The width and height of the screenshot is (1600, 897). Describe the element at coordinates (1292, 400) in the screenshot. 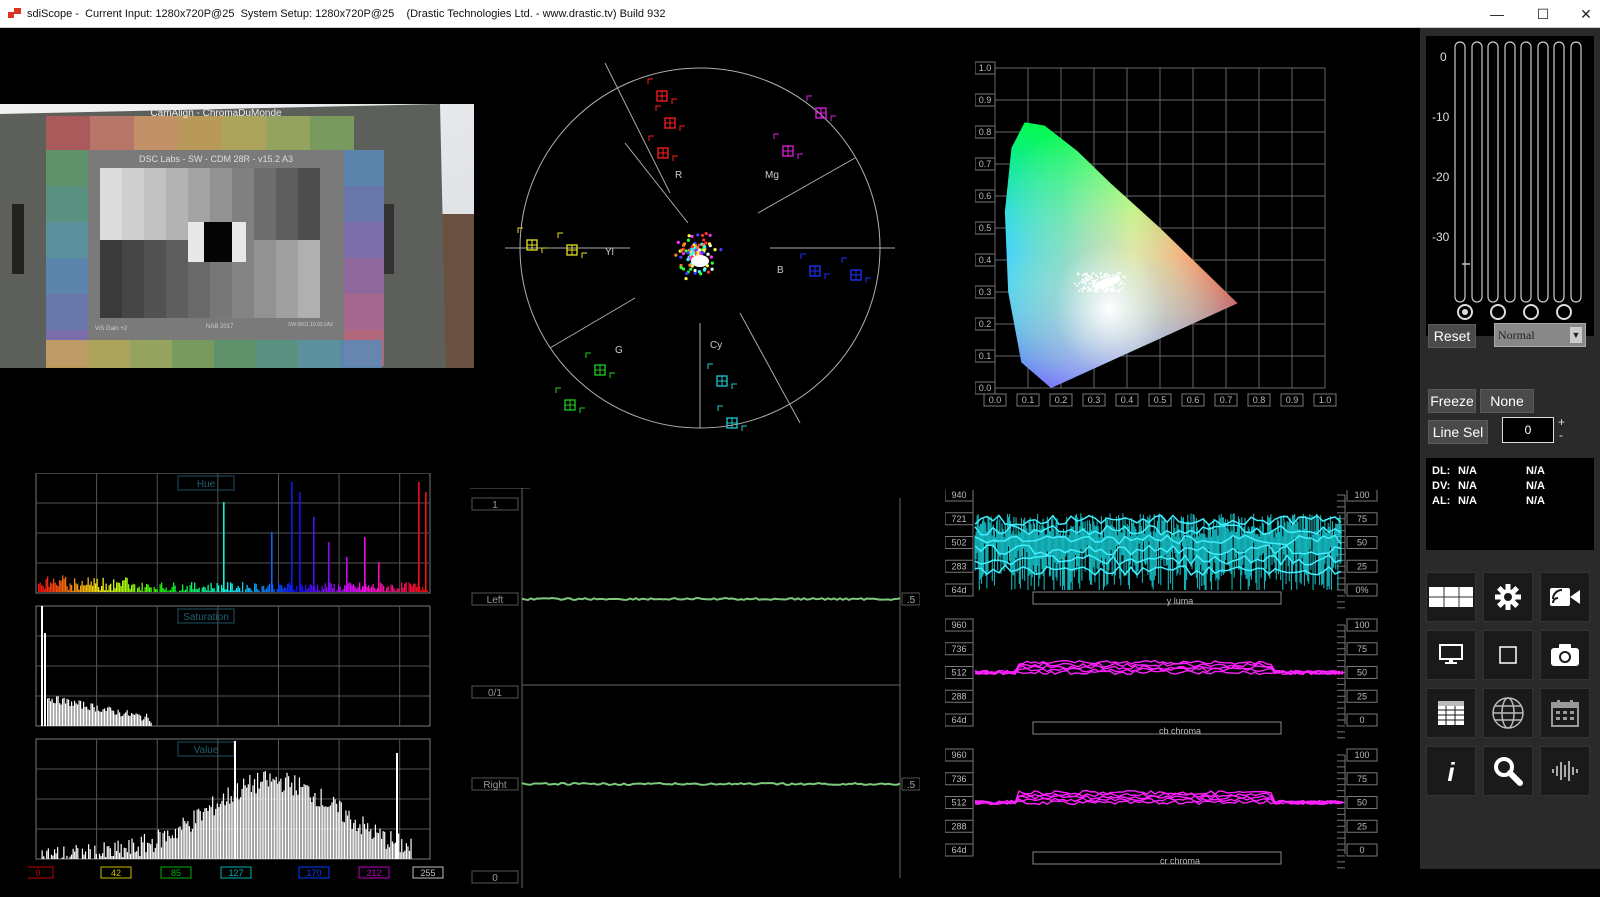

I see `cie-x-tick: 0.9` at that location.